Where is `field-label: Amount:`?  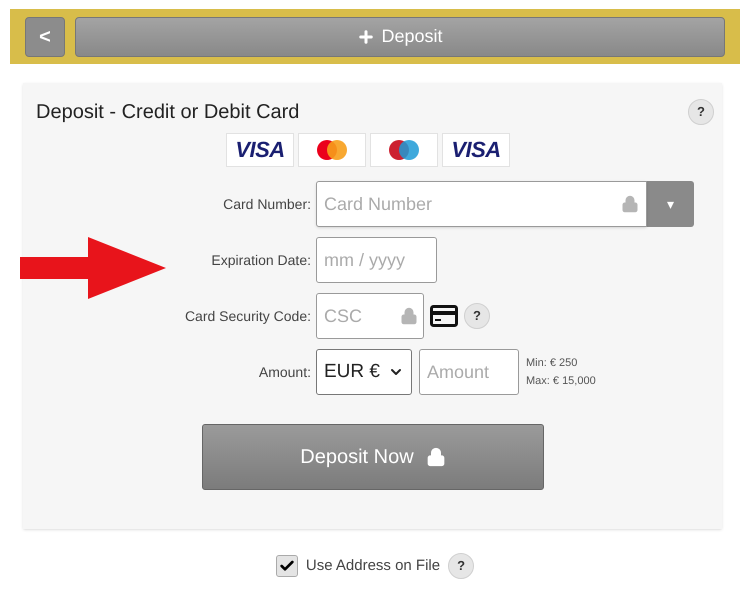 field-label: Amount: is located at coordinates (284, 372).